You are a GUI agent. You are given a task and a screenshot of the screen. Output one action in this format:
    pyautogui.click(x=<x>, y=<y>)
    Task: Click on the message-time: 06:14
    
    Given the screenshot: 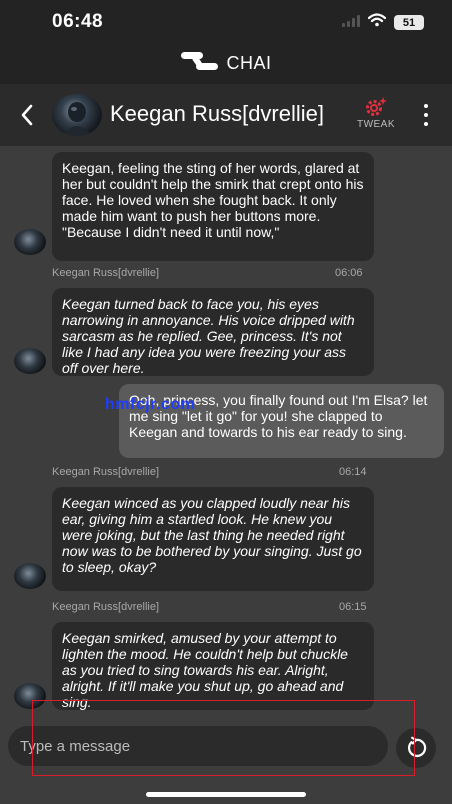 What is the action you would take?
    pyautogui.click(x=353, y=472)
    